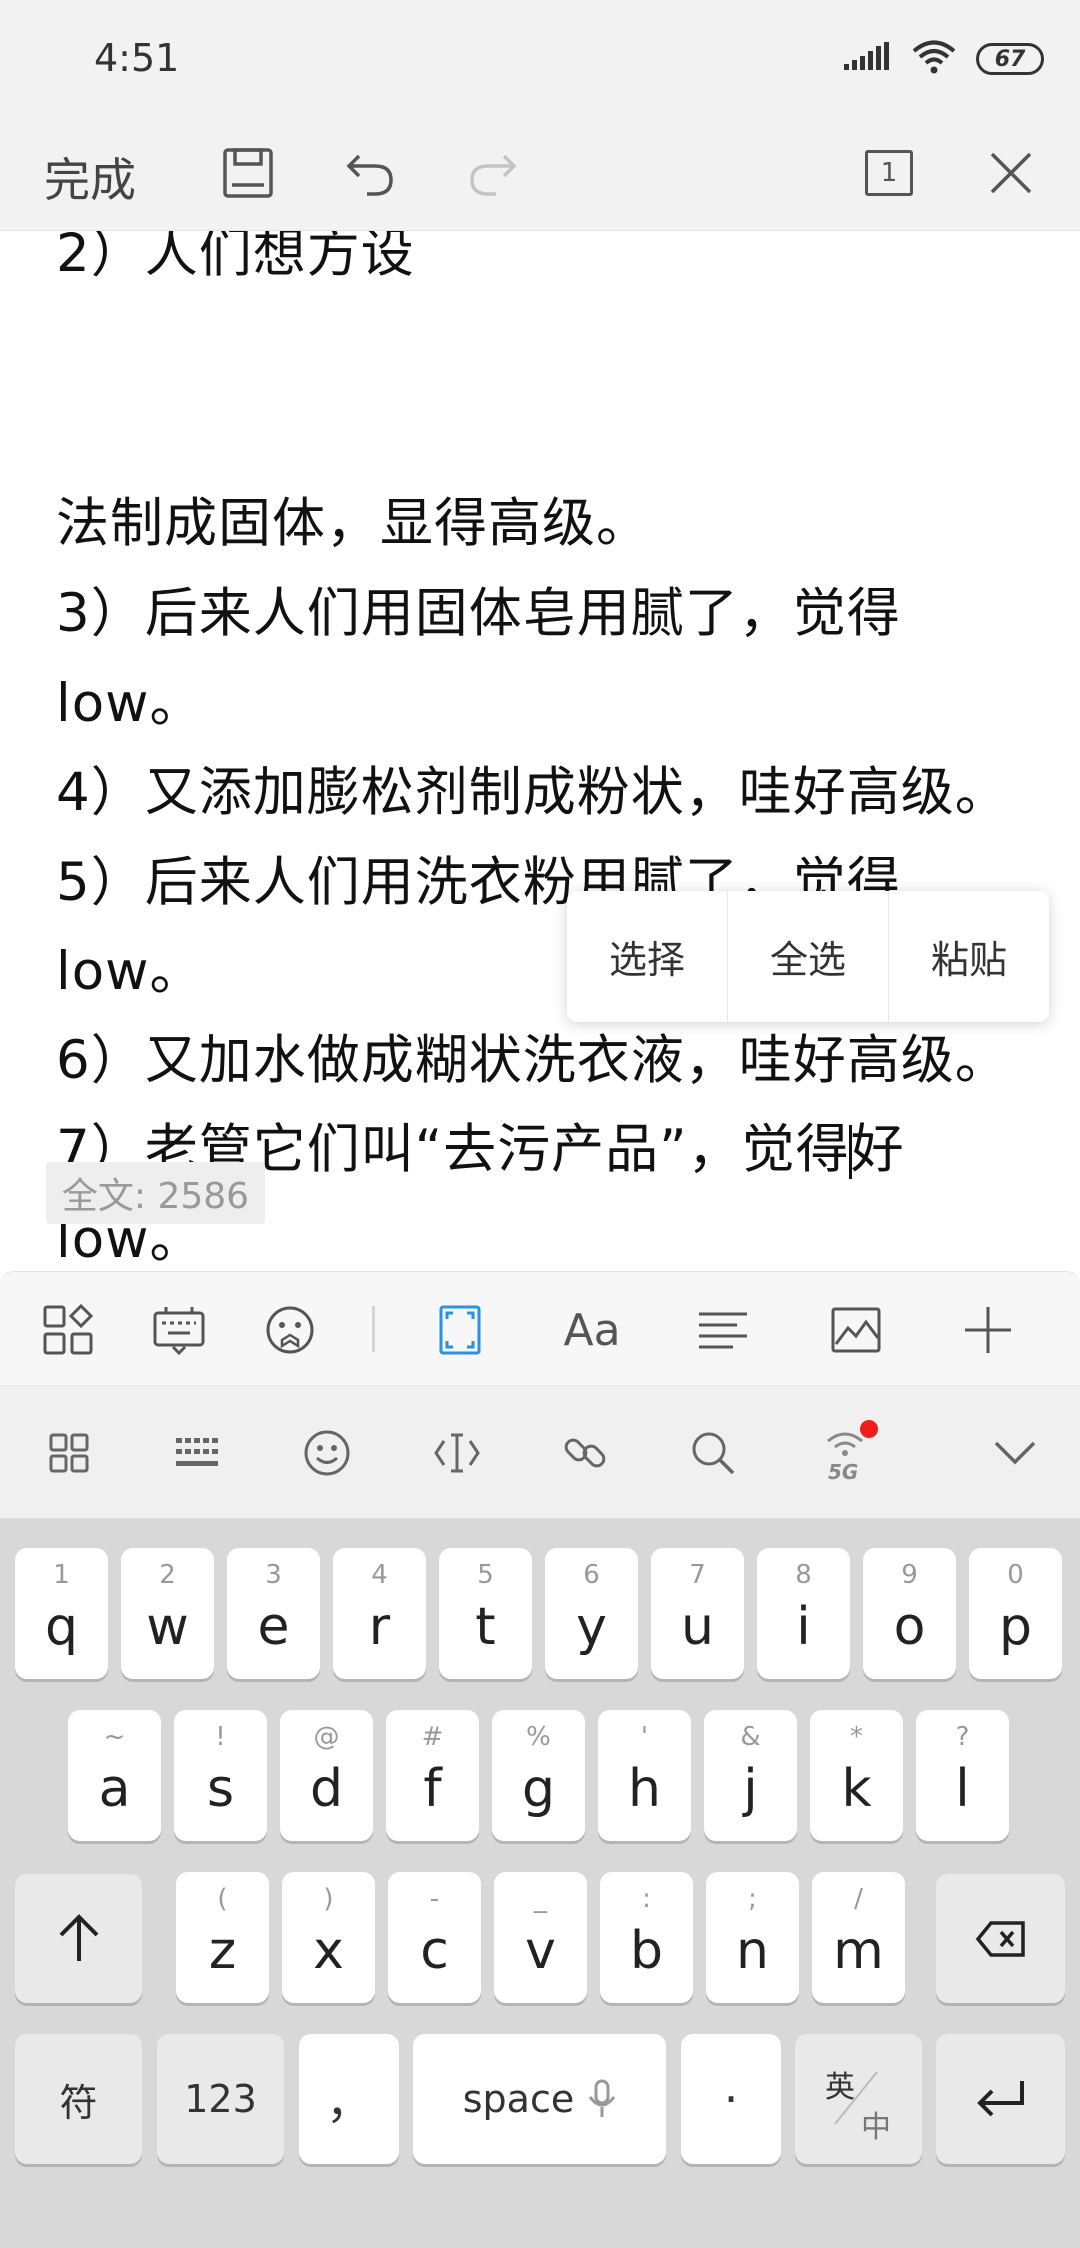 This screenshot has width=1080, height=2248. I want to click on align-icon, so click(723, 1330).